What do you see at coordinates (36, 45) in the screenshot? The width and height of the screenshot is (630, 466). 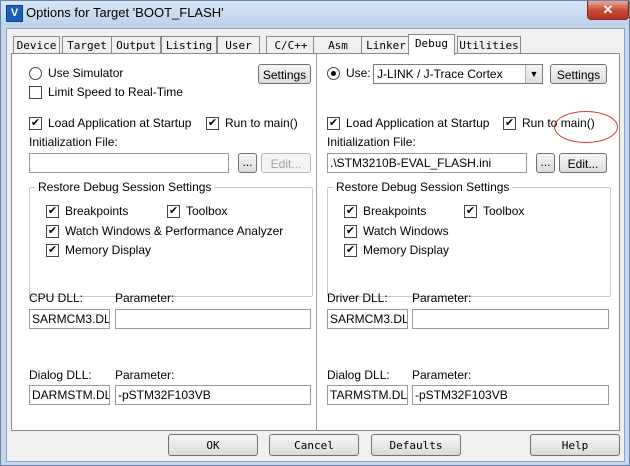 I see `tab-device: Device` at bounding box center [36, 45].